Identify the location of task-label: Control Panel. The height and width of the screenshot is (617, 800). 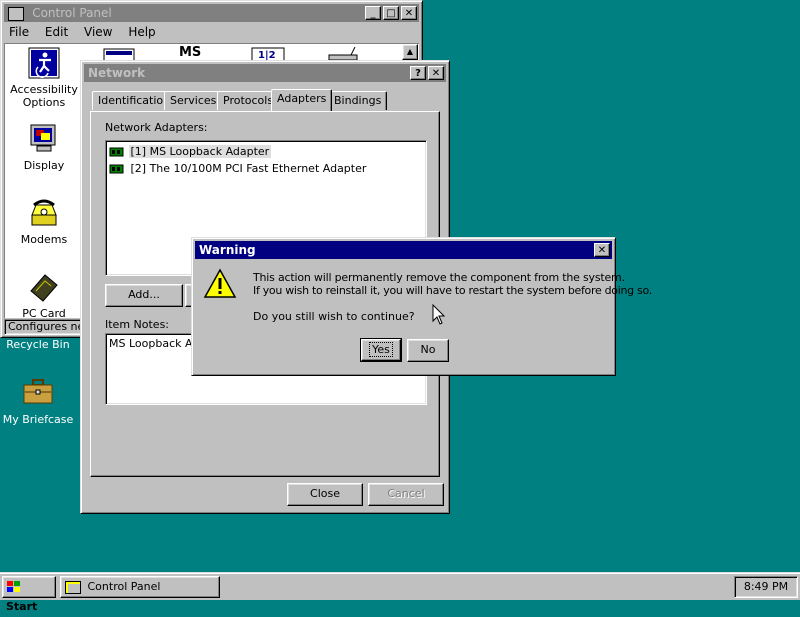
(124, 586).